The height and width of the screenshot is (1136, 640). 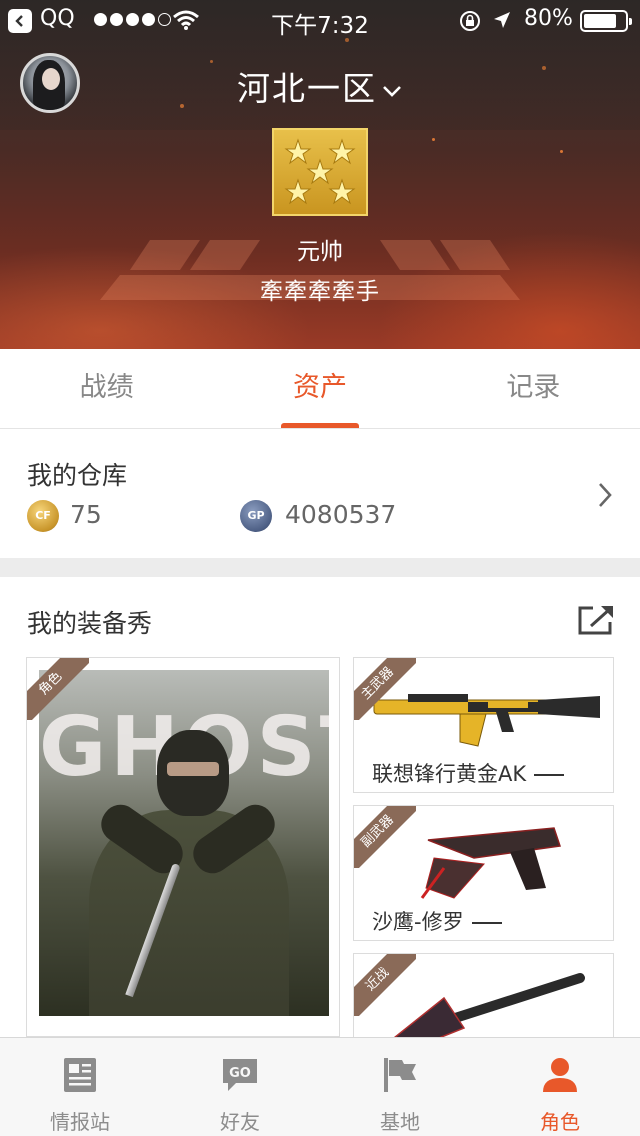 I want to click on location-arrow-icon, so click(x=502, y=20).